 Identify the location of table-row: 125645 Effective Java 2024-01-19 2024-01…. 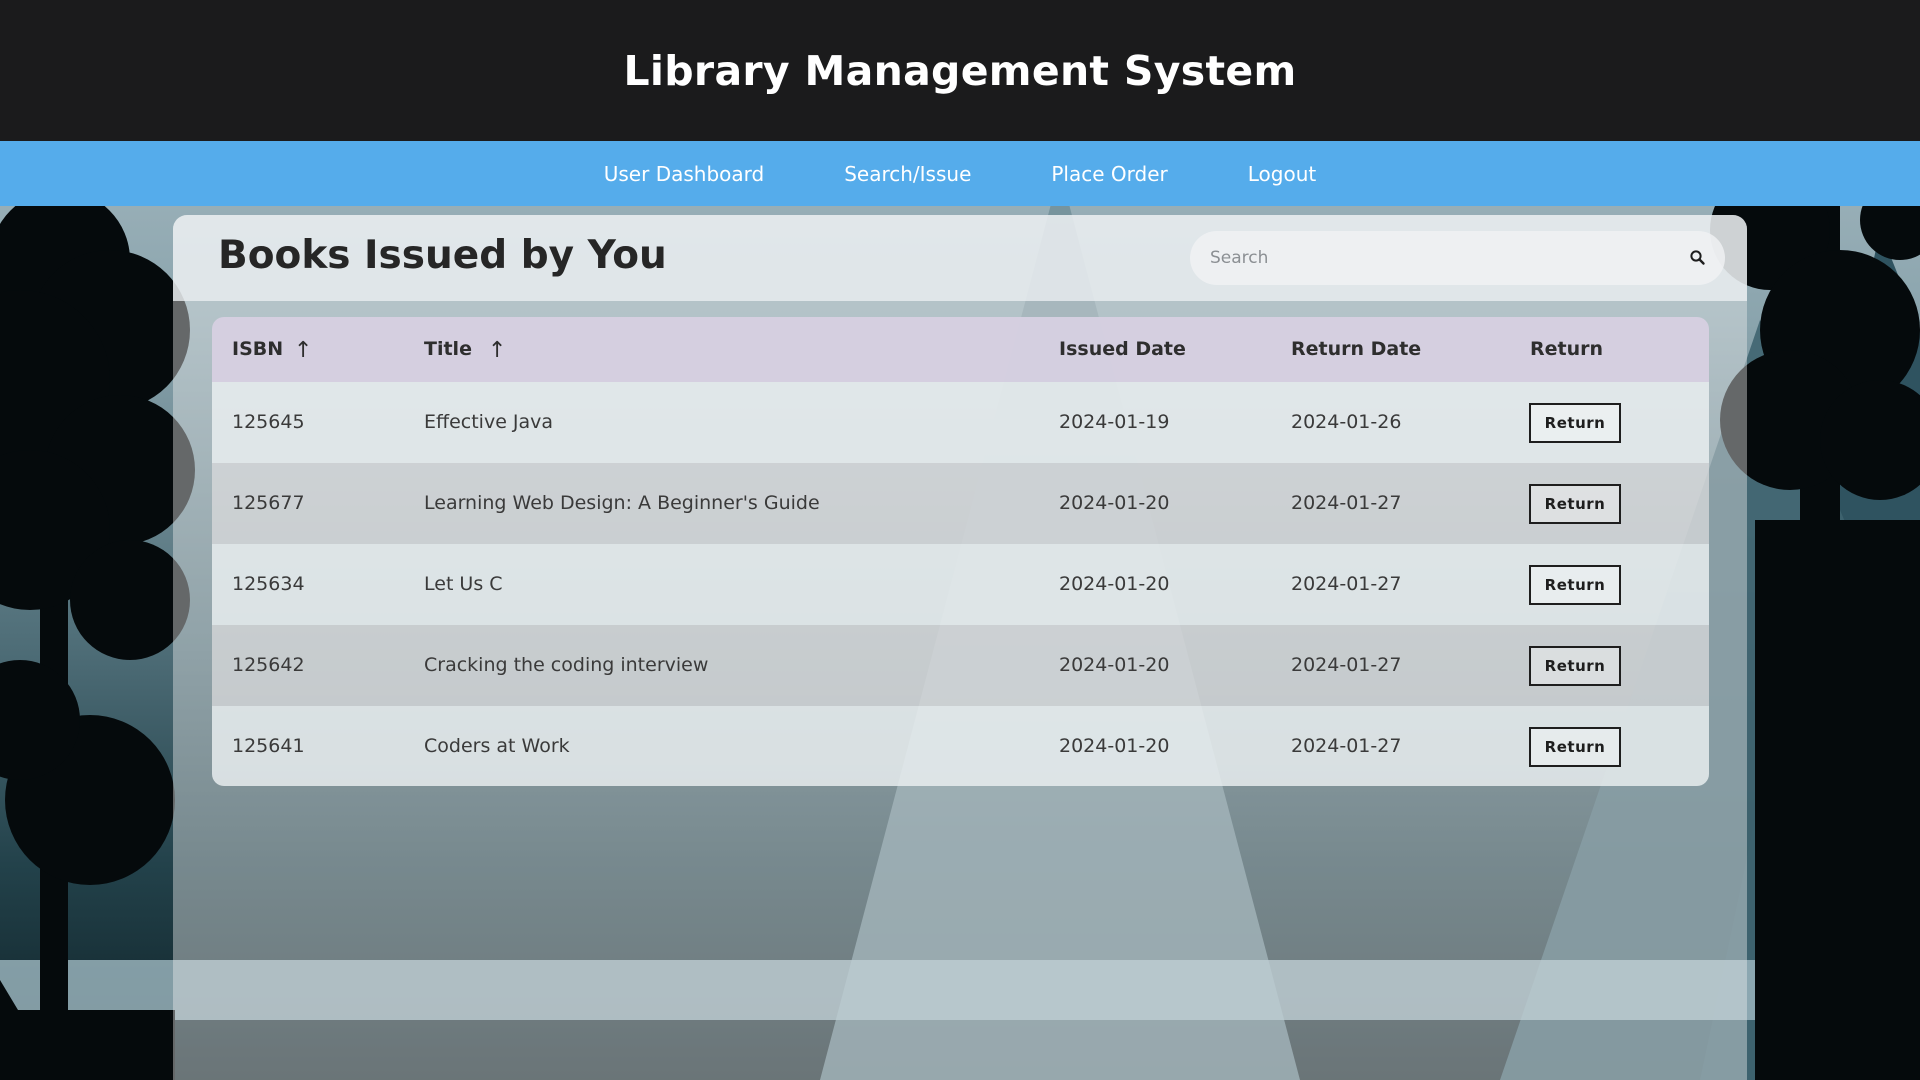
(960, 422).